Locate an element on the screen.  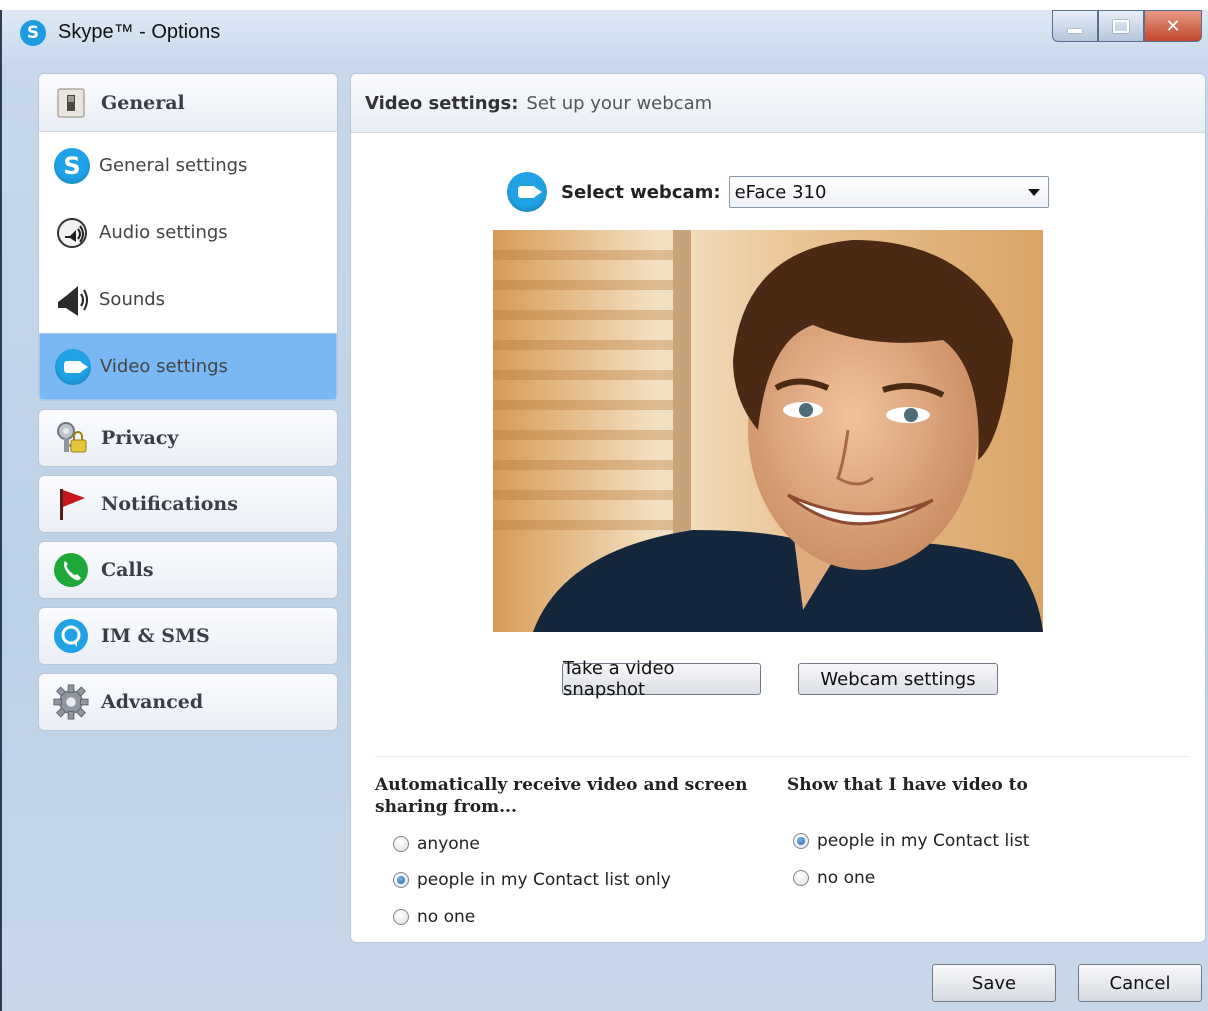
maximize-icon is located at coordinates (1121, 26).